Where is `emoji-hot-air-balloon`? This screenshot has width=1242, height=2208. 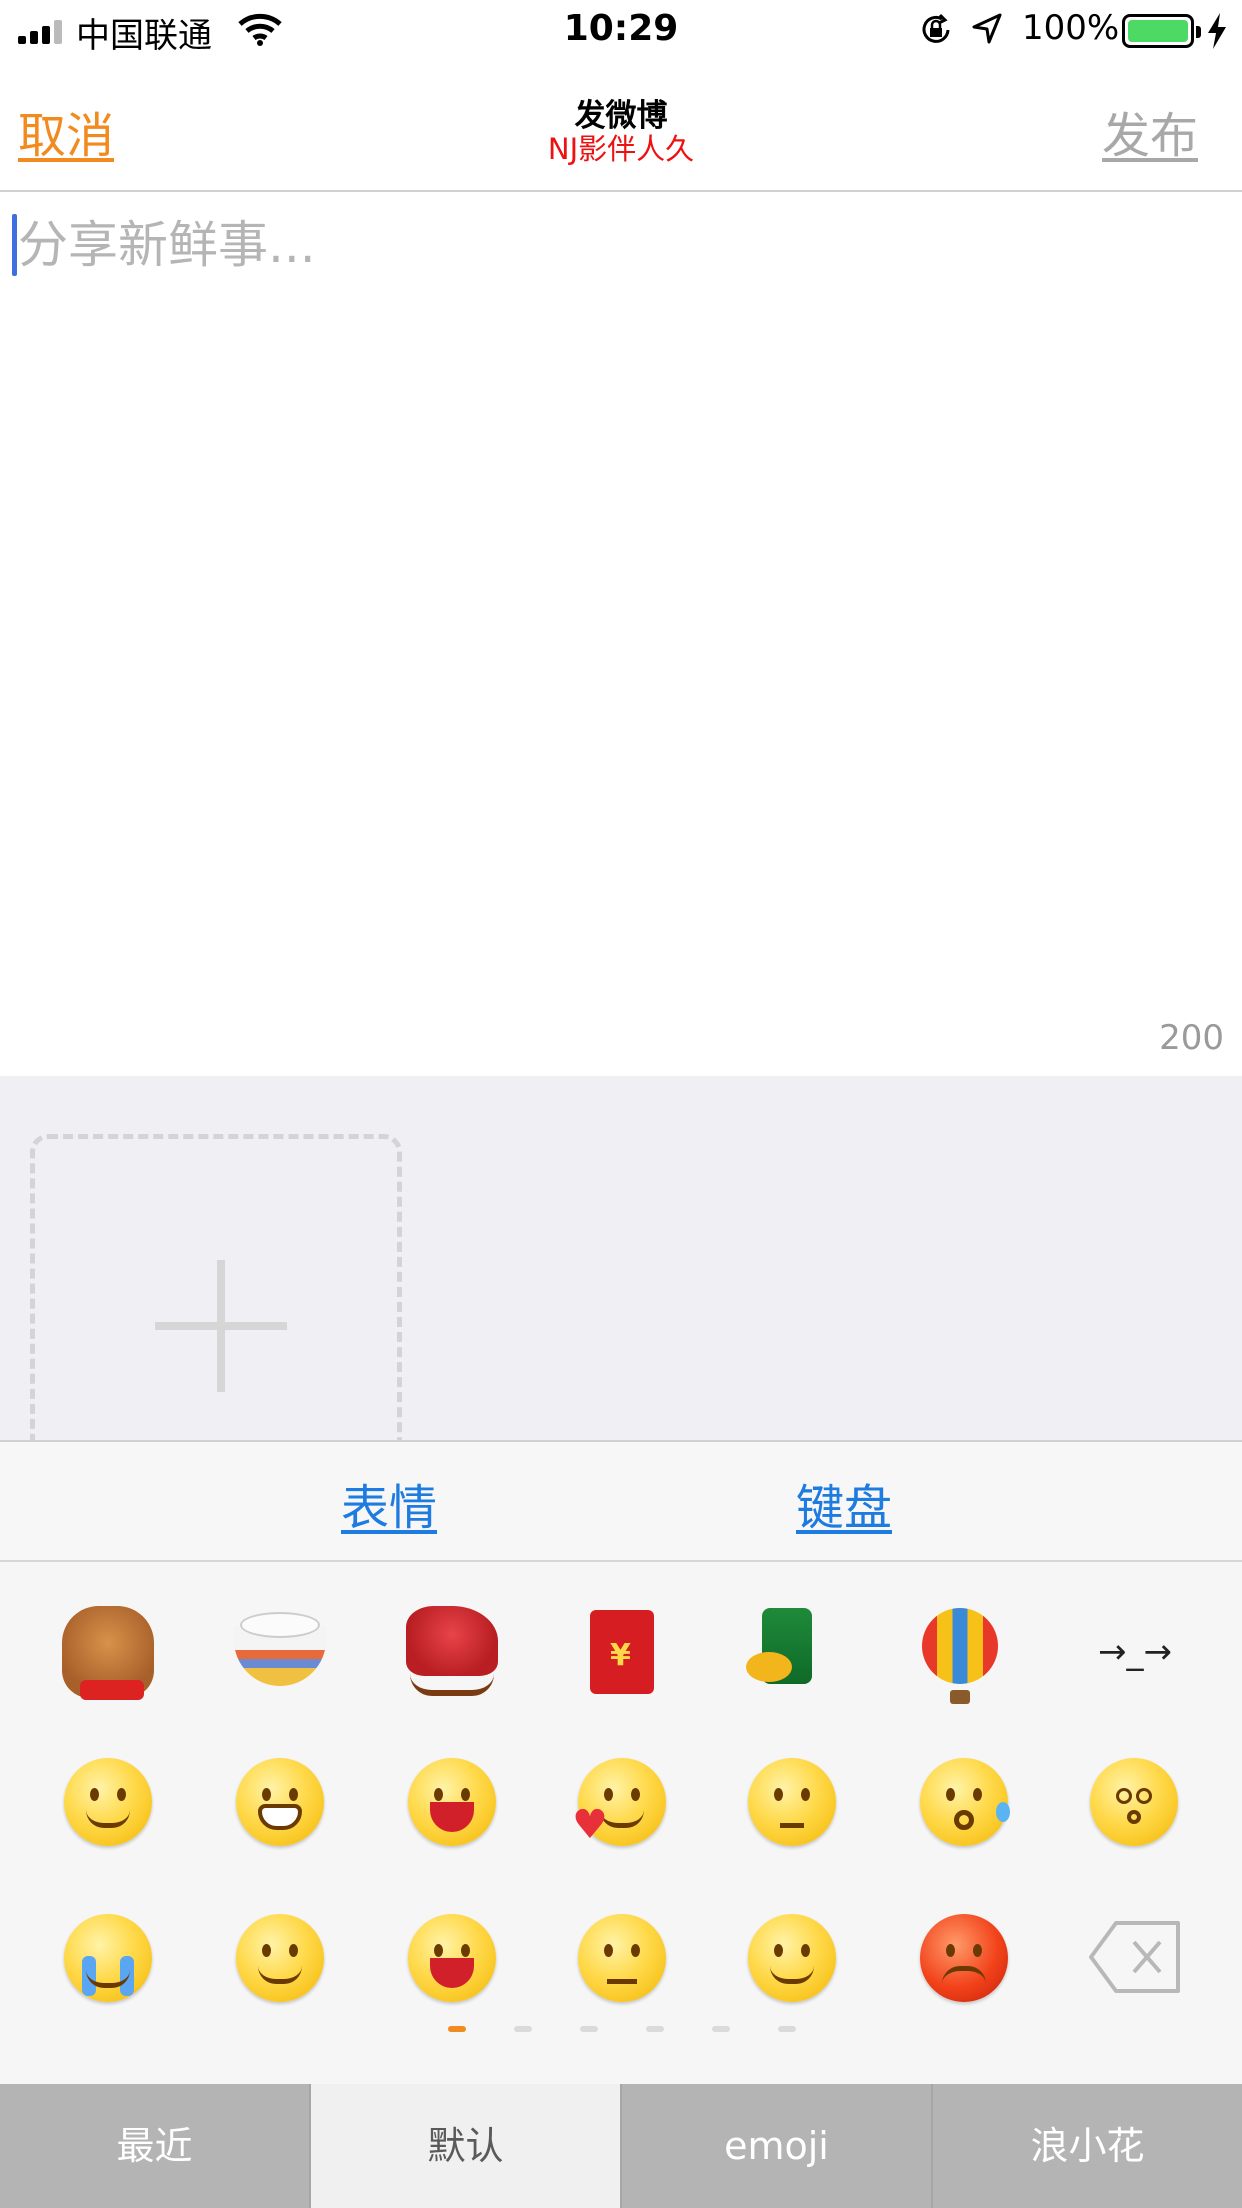
emoji-hot-air-balloon is located at coordinates (964, 1653).